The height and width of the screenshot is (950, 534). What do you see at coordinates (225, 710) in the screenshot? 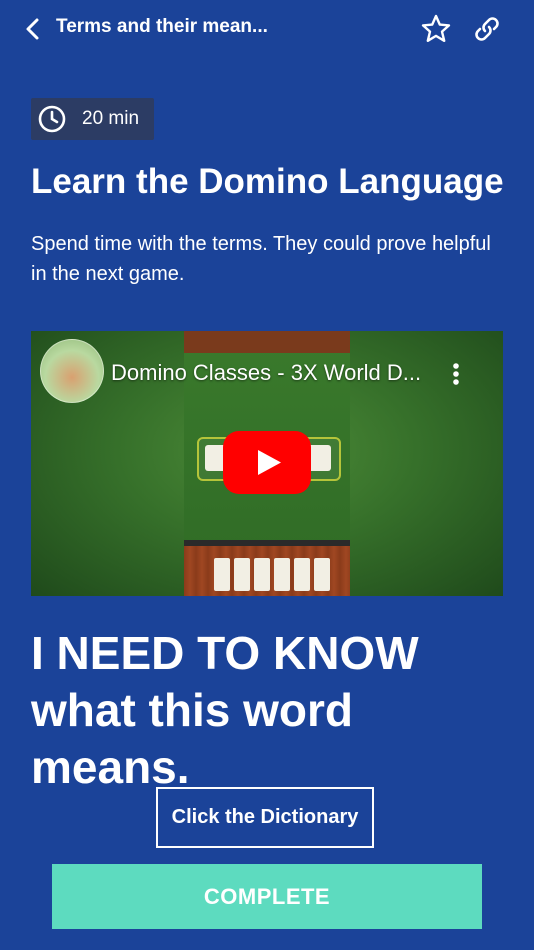
I see `prompt-text: I NEED TO KNOW what this word means.` at bounding box center [225, 710].